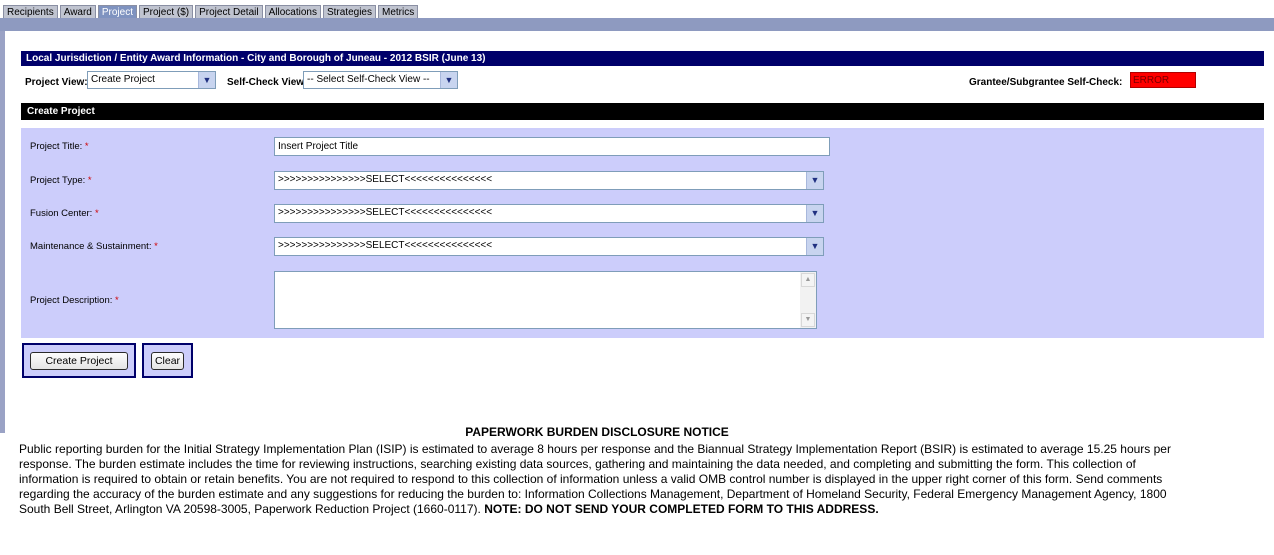  What do you see at coordinates (292, 12) in the screenshot?
I see `tab-allocations: Allocations` at bounding box center [292, 12].